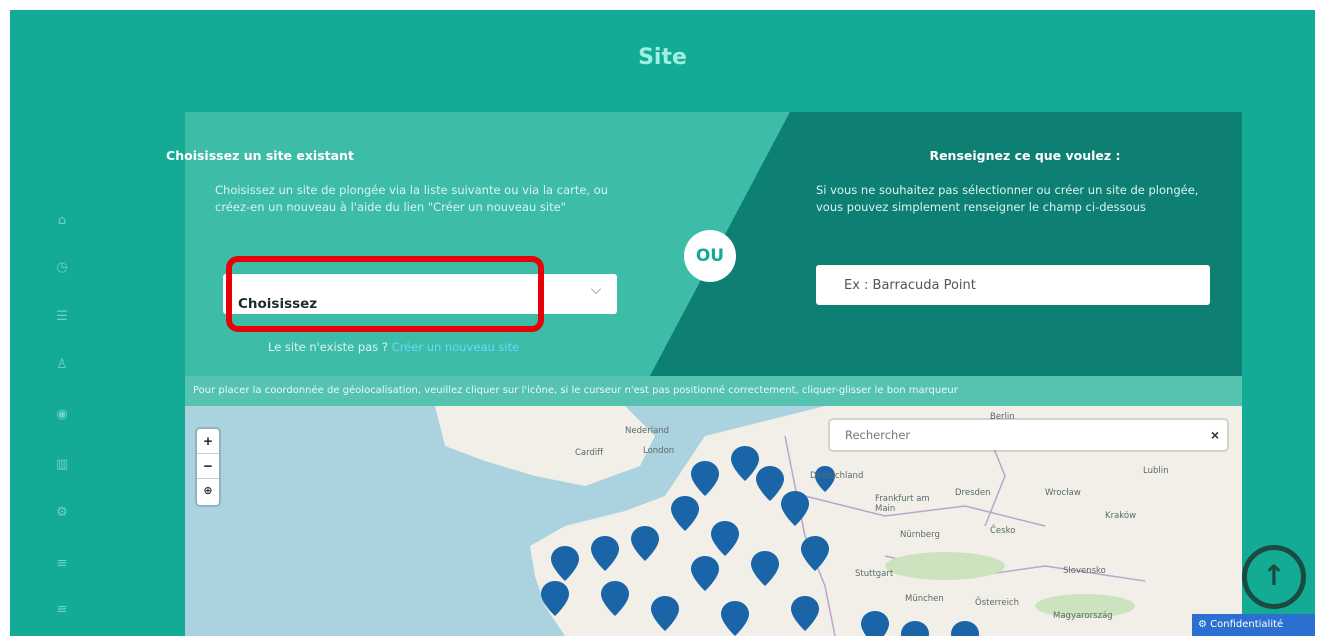 This screenshot has height=636, width=1325. Describe the element at coordinates (278, 304) in the screenshot. I see `site-select-value: Choisissez` at that location.